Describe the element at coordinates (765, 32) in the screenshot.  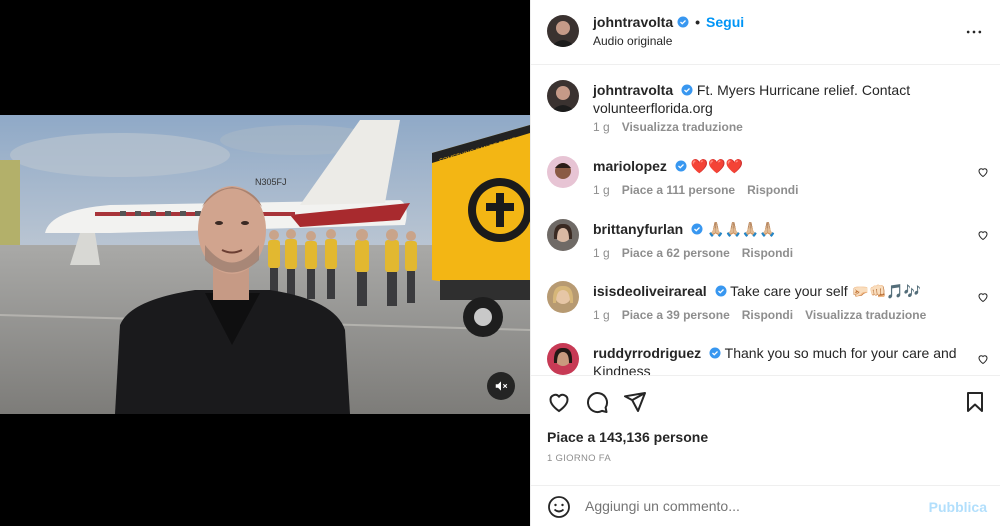
I see `post-header: johntravolta • Segui Audio originale` at that location.